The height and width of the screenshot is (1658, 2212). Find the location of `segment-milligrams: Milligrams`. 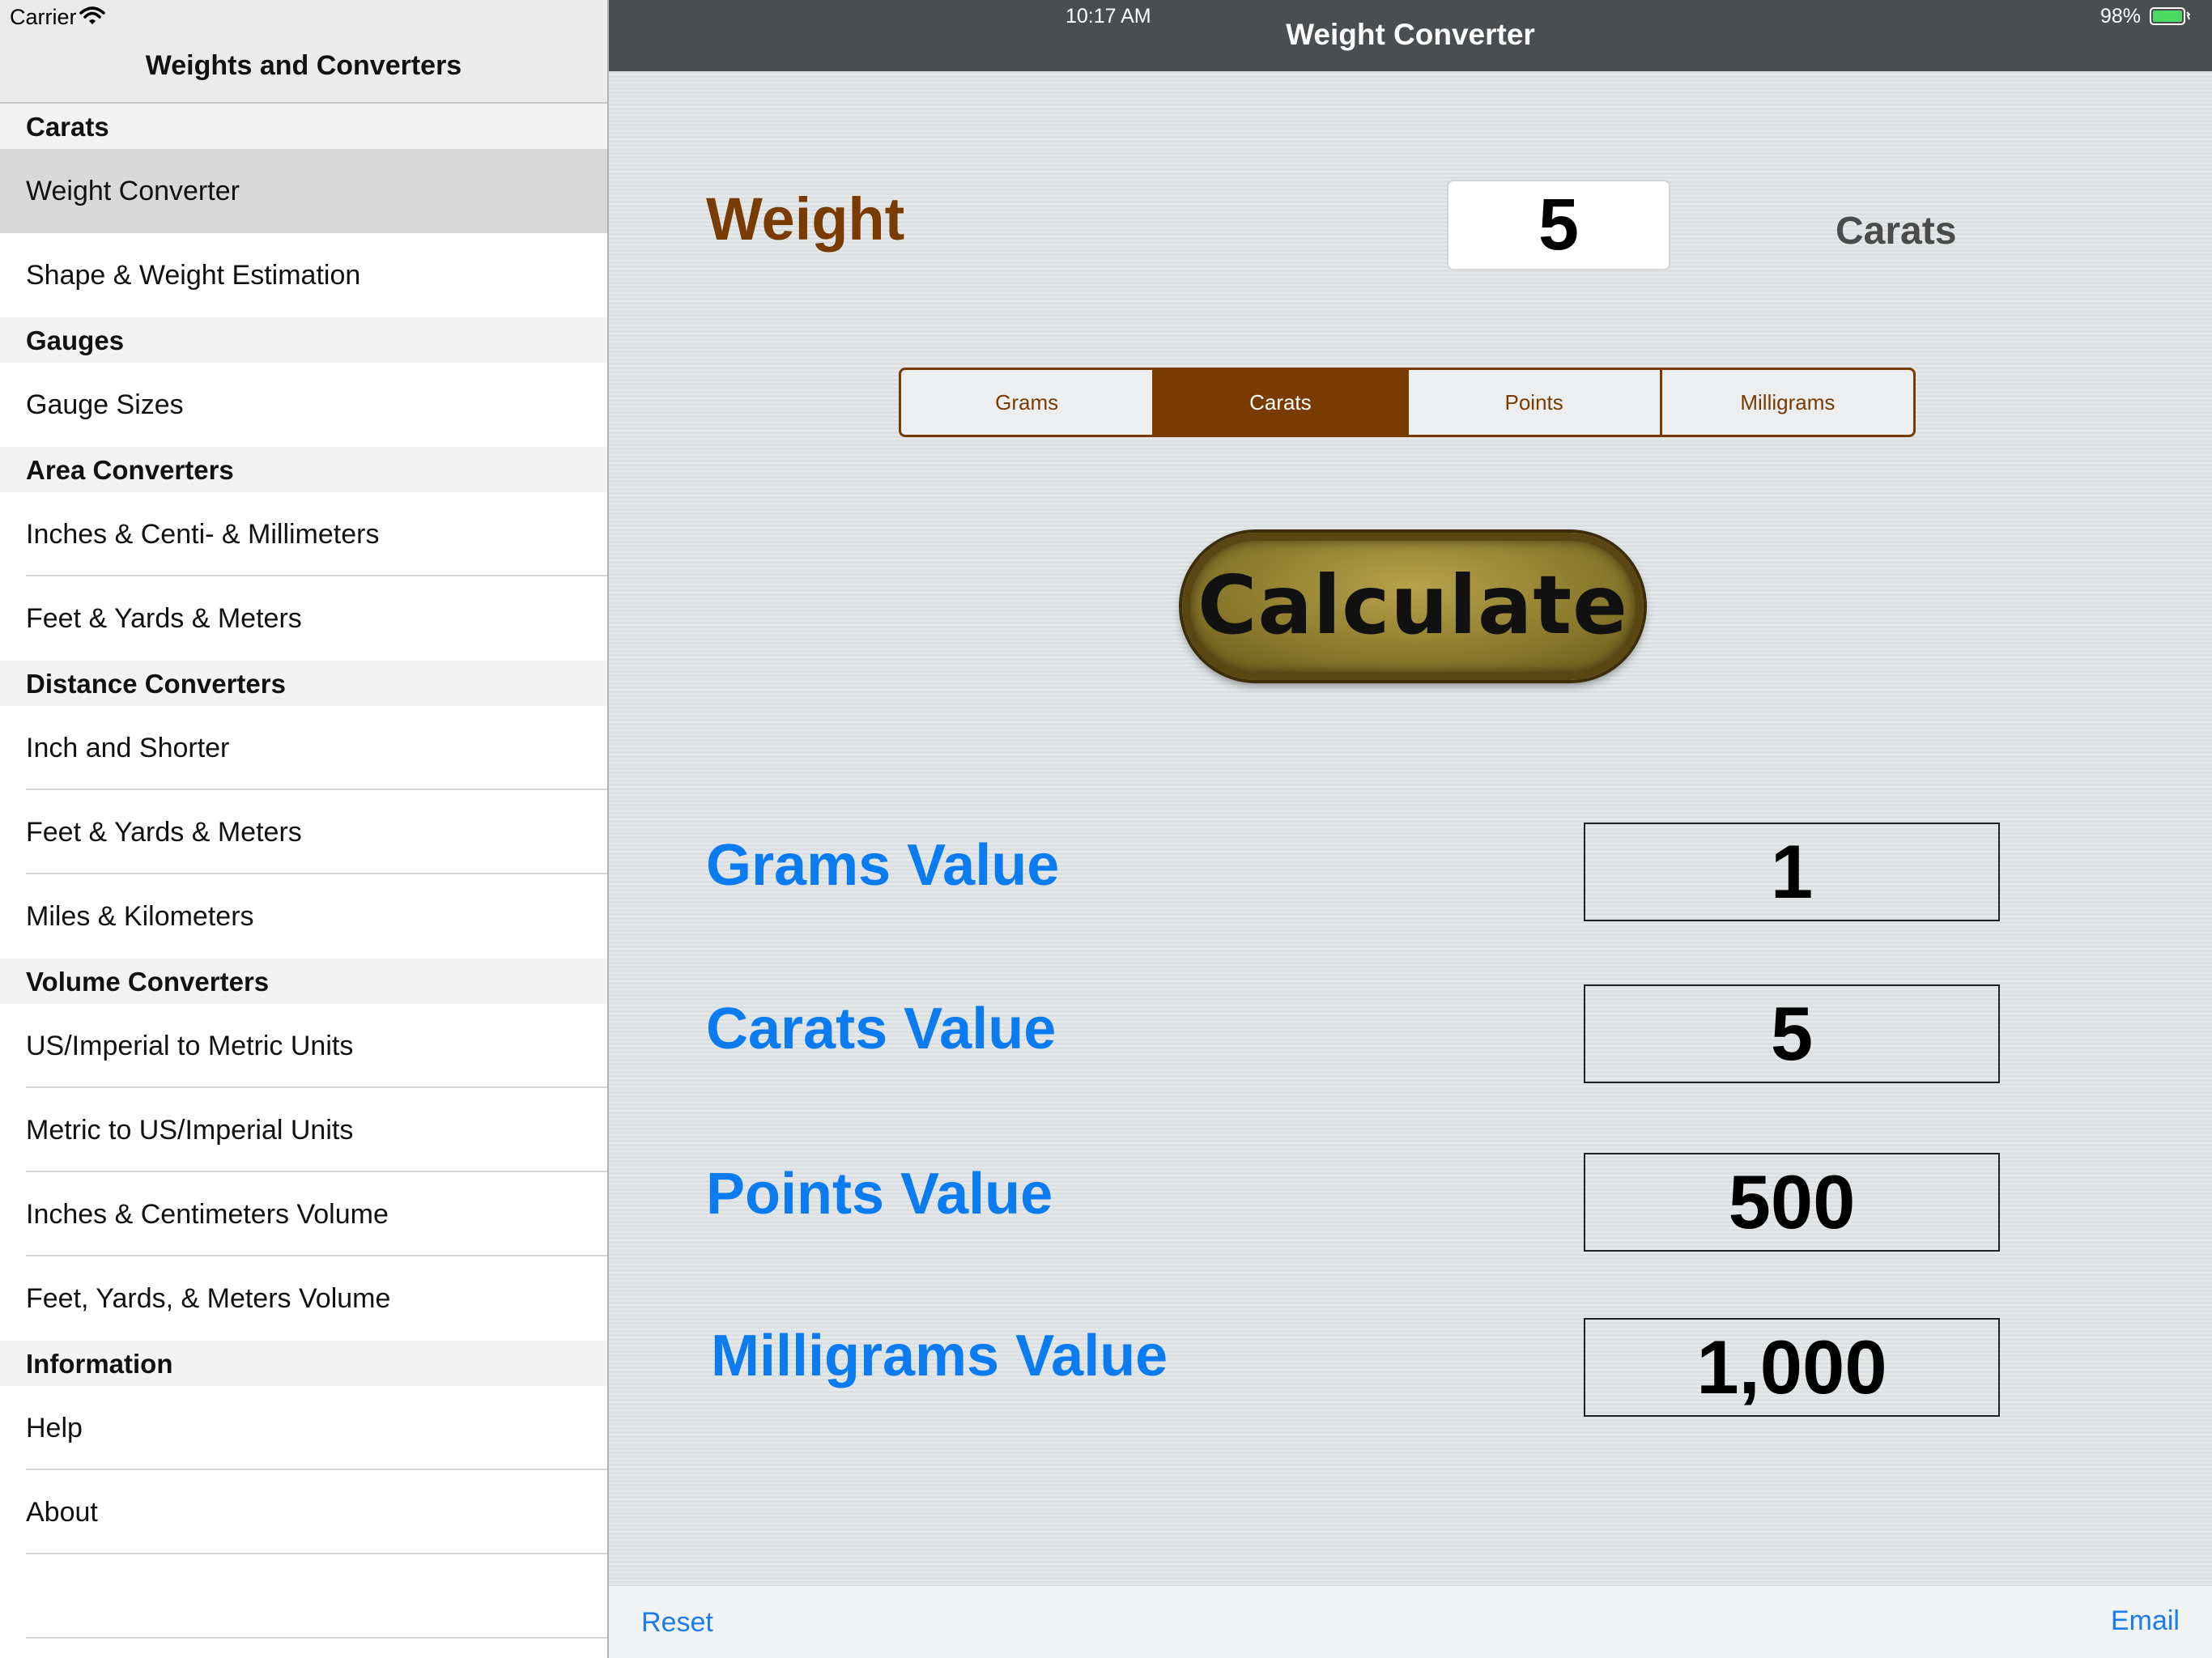

segment-milligrams: Milligrams is located at coordinates (1788, 402).